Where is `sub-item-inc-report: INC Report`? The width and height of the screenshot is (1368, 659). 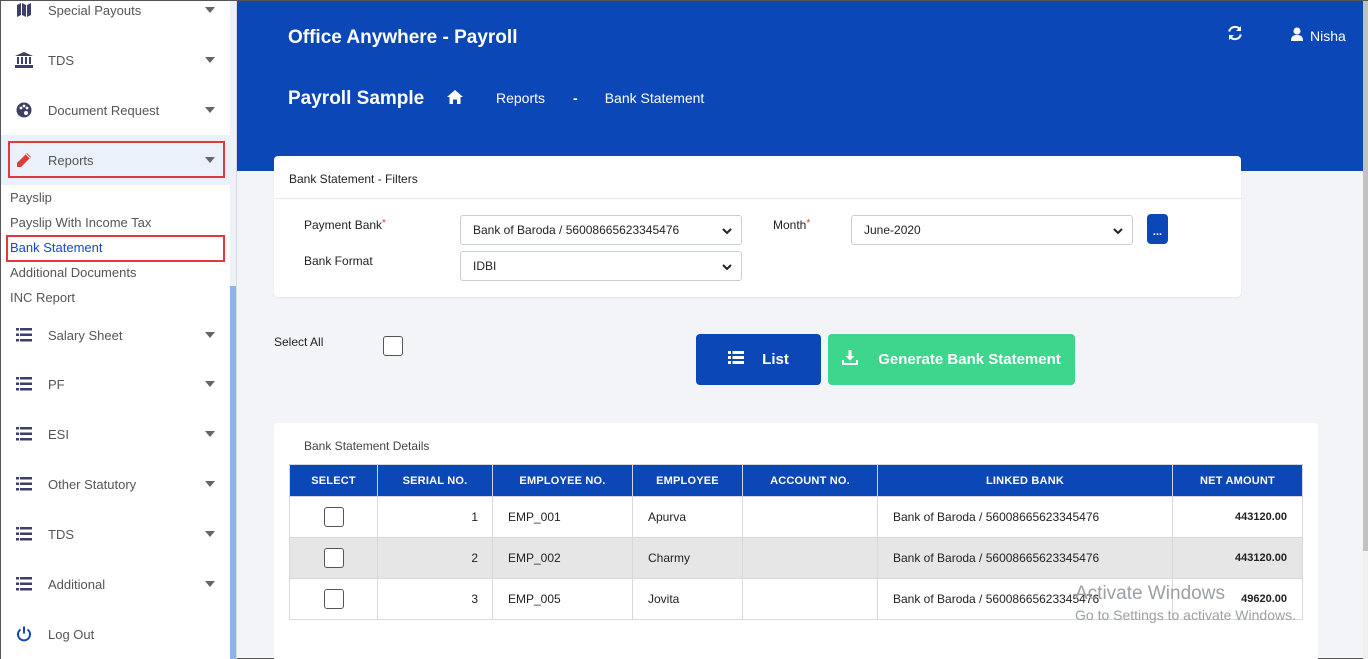 sub-item-inc-report: INC Report is located at coordinates (42, 297).